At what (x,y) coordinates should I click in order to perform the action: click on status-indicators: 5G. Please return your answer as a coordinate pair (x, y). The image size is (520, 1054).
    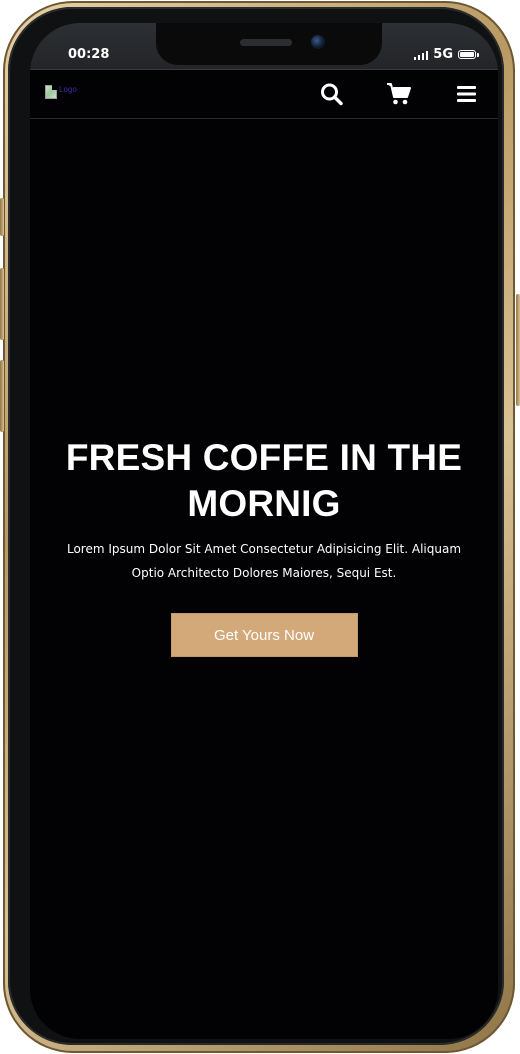
    Looking at the image, I should click on (446, 54).